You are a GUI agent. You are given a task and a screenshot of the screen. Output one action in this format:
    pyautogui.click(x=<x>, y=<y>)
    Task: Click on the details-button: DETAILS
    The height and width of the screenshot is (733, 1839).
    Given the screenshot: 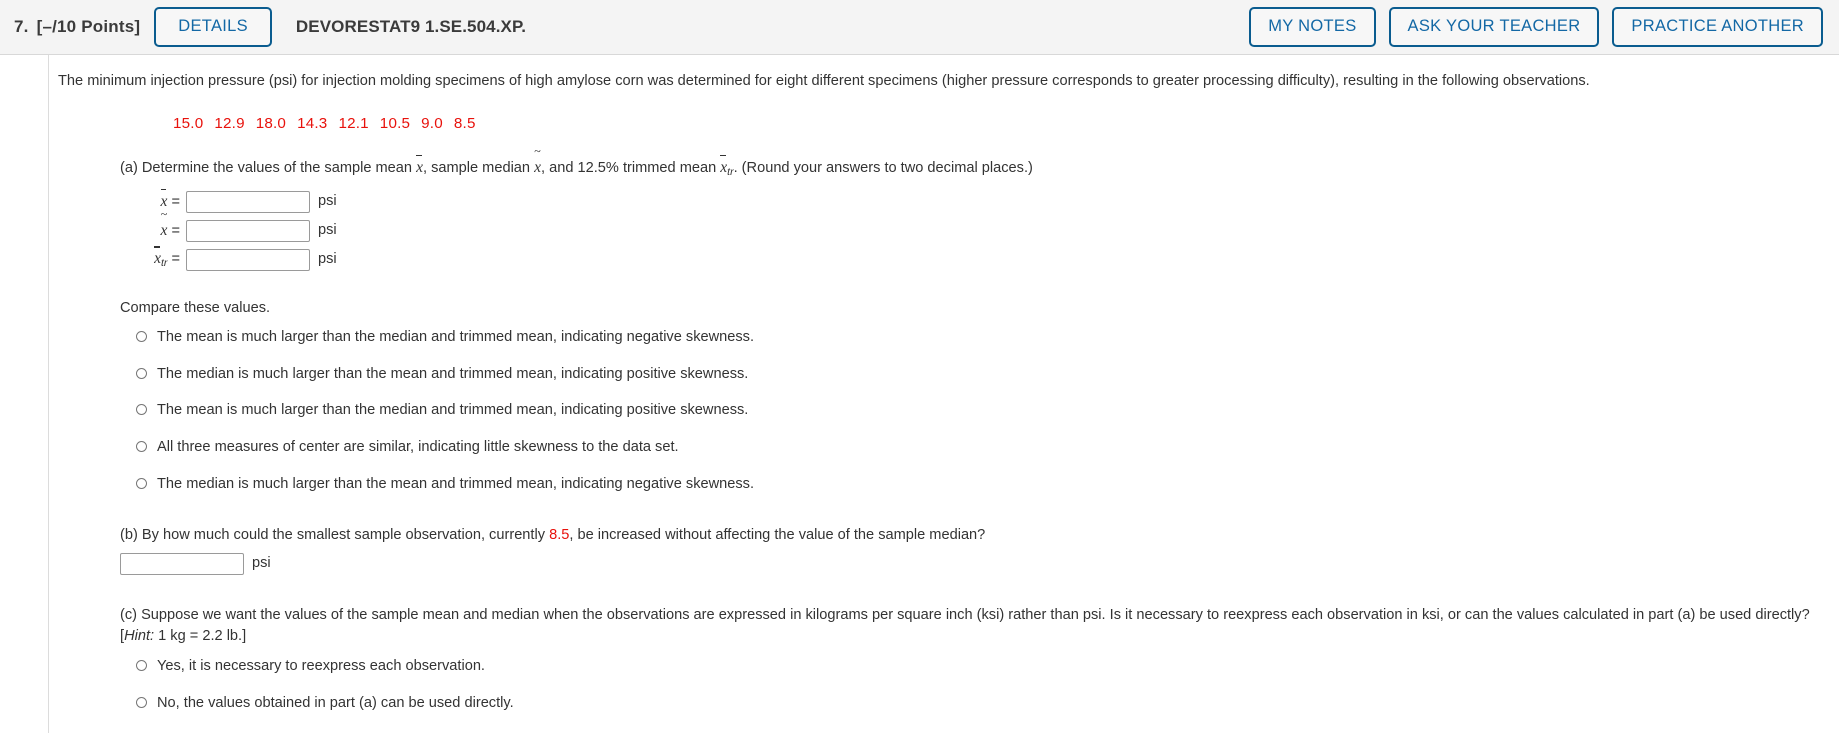 What is the action you would take?
    pyautogui.click(x=213, y=27)
    